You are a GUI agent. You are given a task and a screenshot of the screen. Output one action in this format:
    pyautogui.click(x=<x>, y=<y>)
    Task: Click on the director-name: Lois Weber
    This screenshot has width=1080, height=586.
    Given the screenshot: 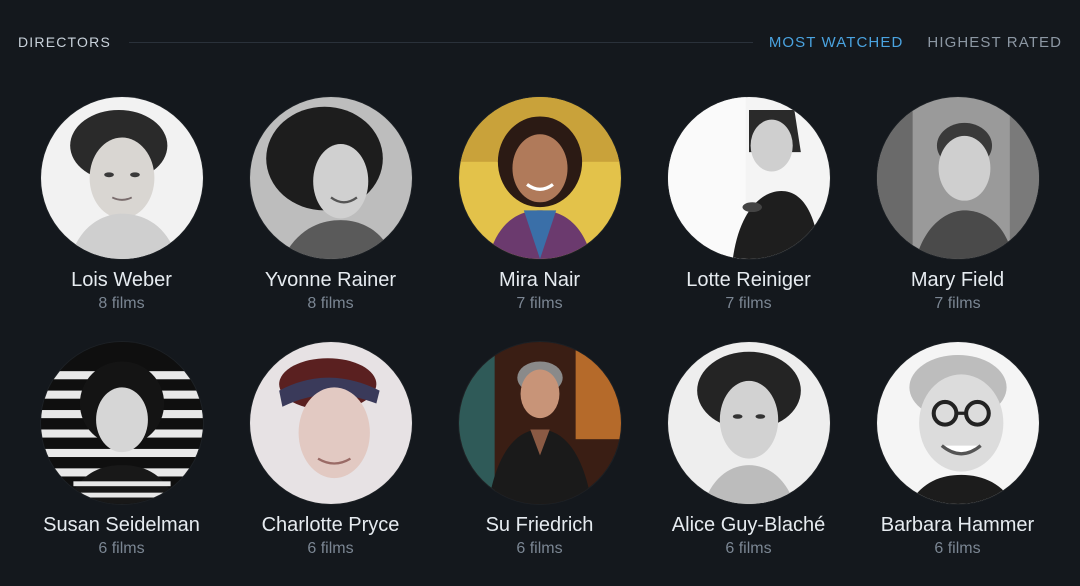 What is the action you would take?
    pyautogui.click(x=121, y=280)
    